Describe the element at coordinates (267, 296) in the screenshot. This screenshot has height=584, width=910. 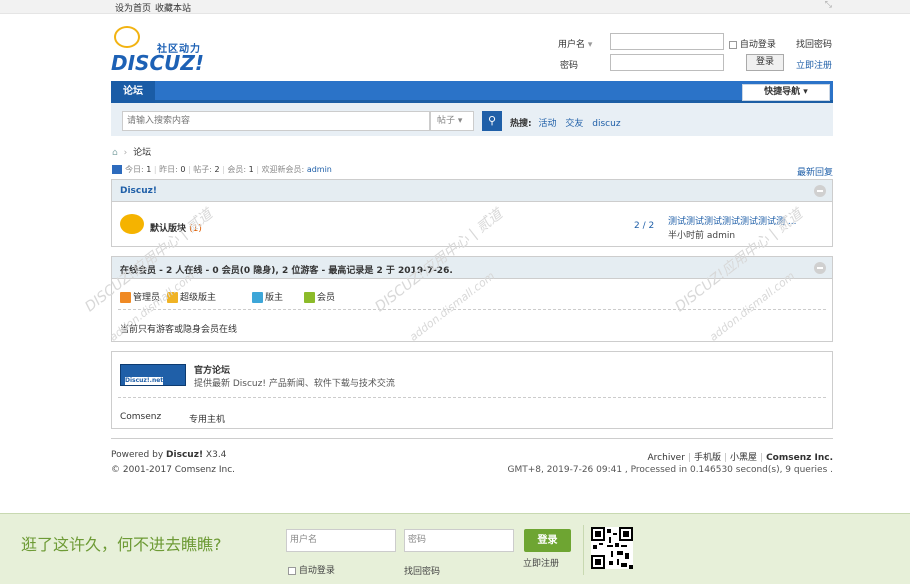
I see `legend-moderator: 版主` at that location.